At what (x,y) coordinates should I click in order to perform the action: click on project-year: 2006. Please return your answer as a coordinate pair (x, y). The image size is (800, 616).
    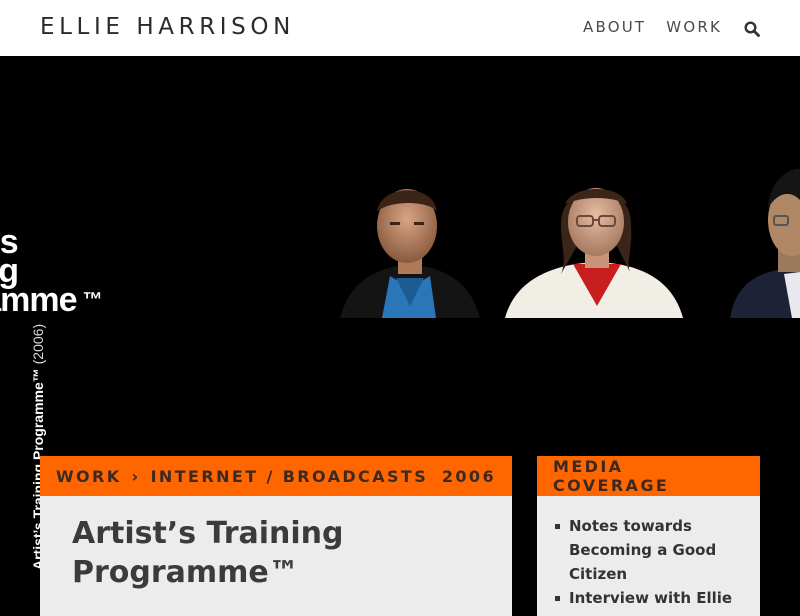
    Looking at the image, I should click on (468, 476).